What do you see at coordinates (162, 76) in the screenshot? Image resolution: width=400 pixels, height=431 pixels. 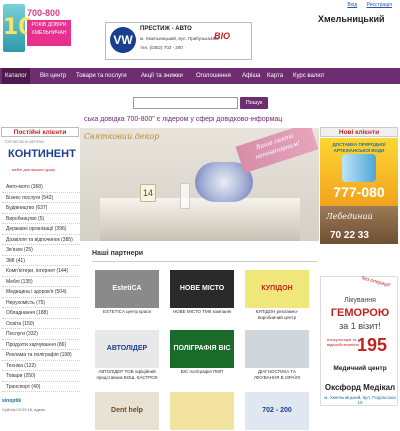 I see `nav-item-promos: Акції та знижки` at bounding box center [162, 76].